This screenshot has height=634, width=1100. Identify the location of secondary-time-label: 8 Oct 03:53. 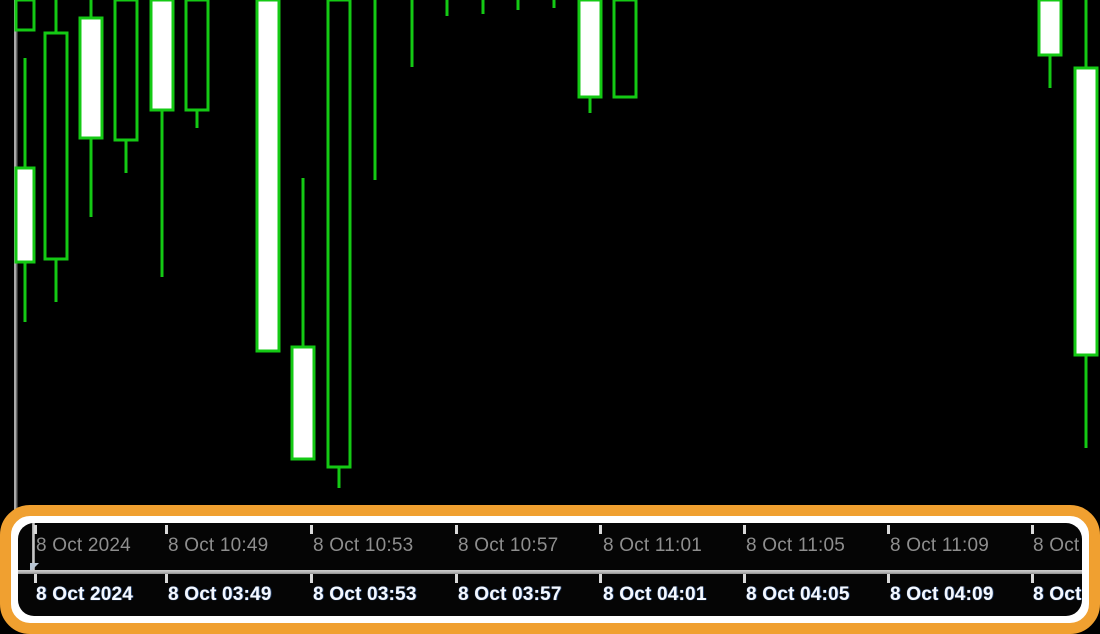
(365, 594).